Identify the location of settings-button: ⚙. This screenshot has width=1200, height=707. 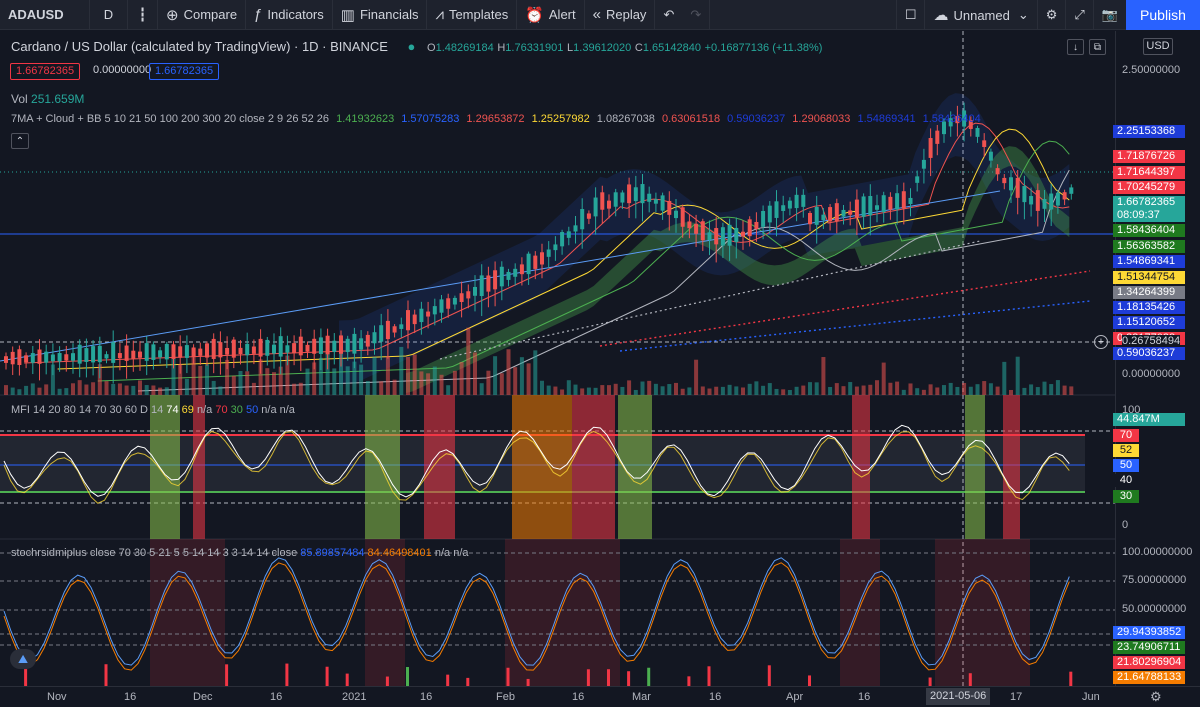
(1052, 15).